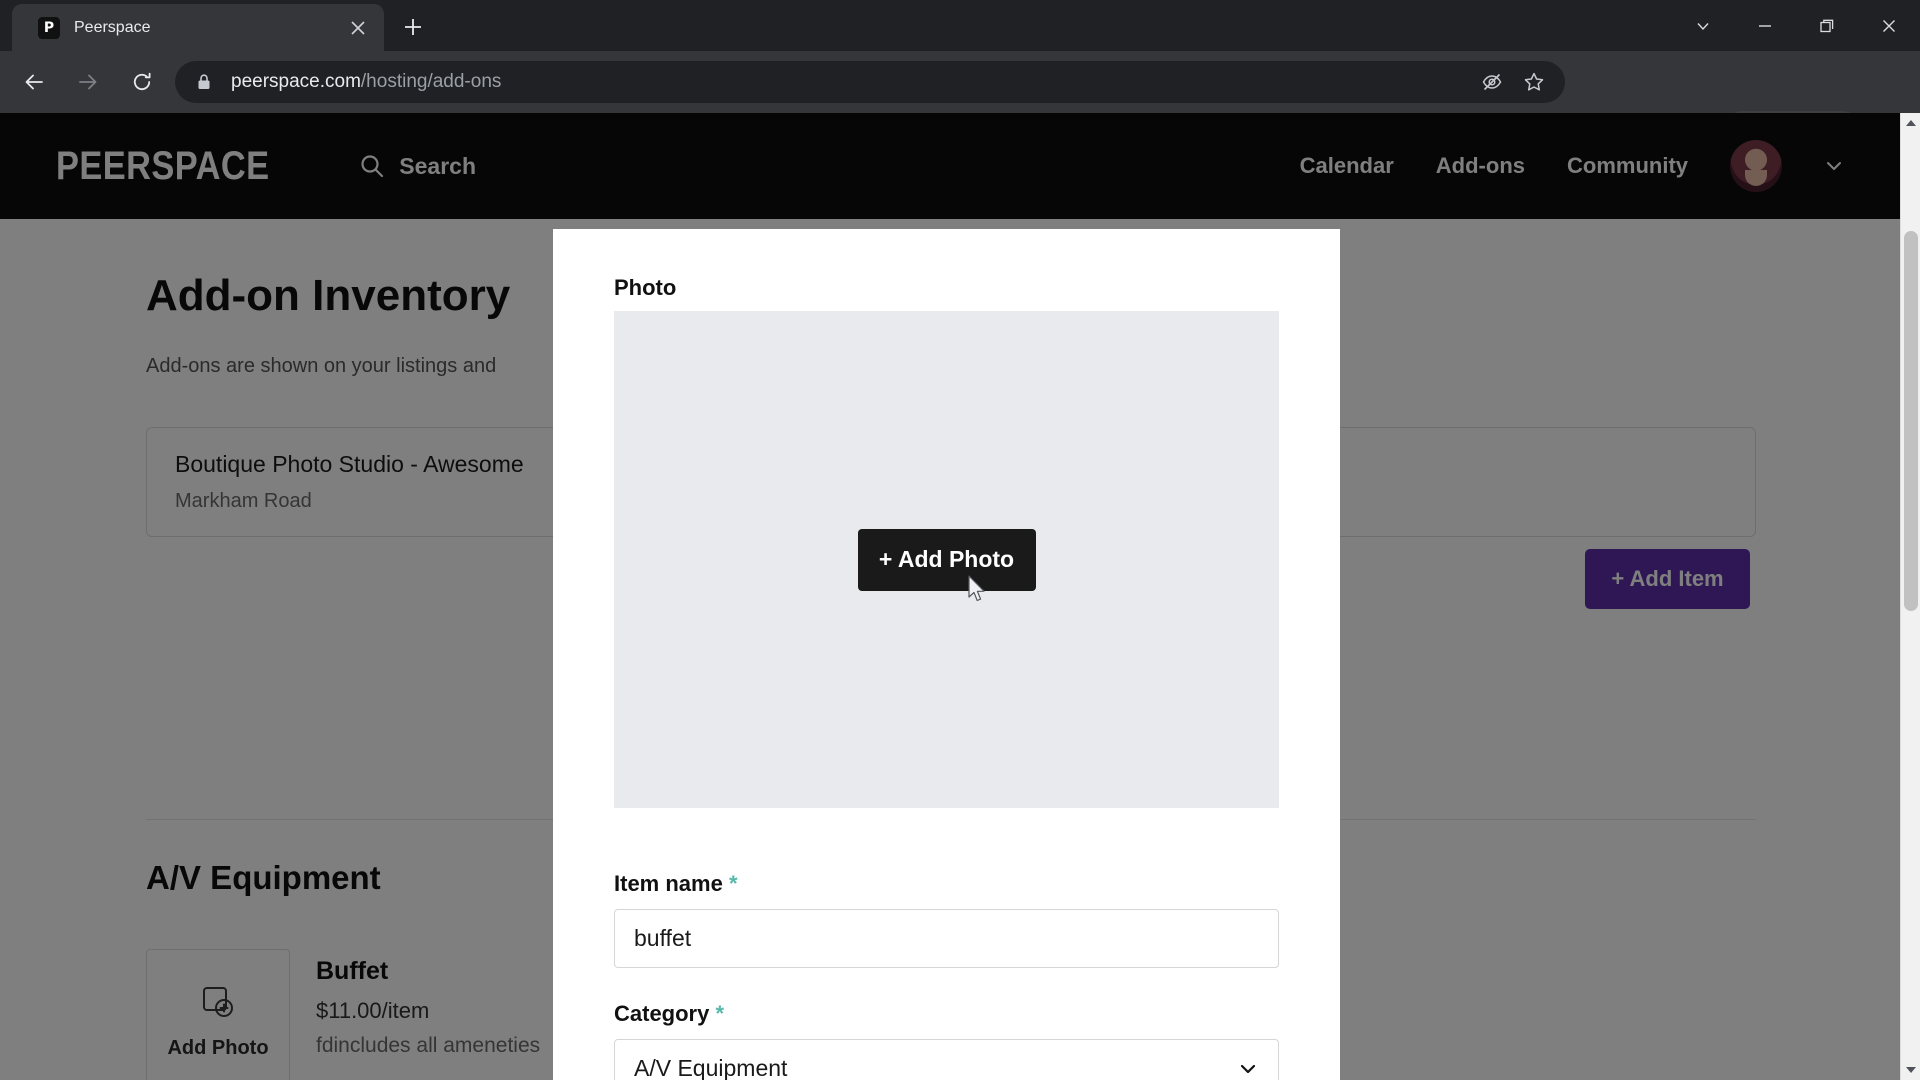  Describe the element at coordinates (34, 82) in the screenshot. I see `back-arrow-icon` at that location.